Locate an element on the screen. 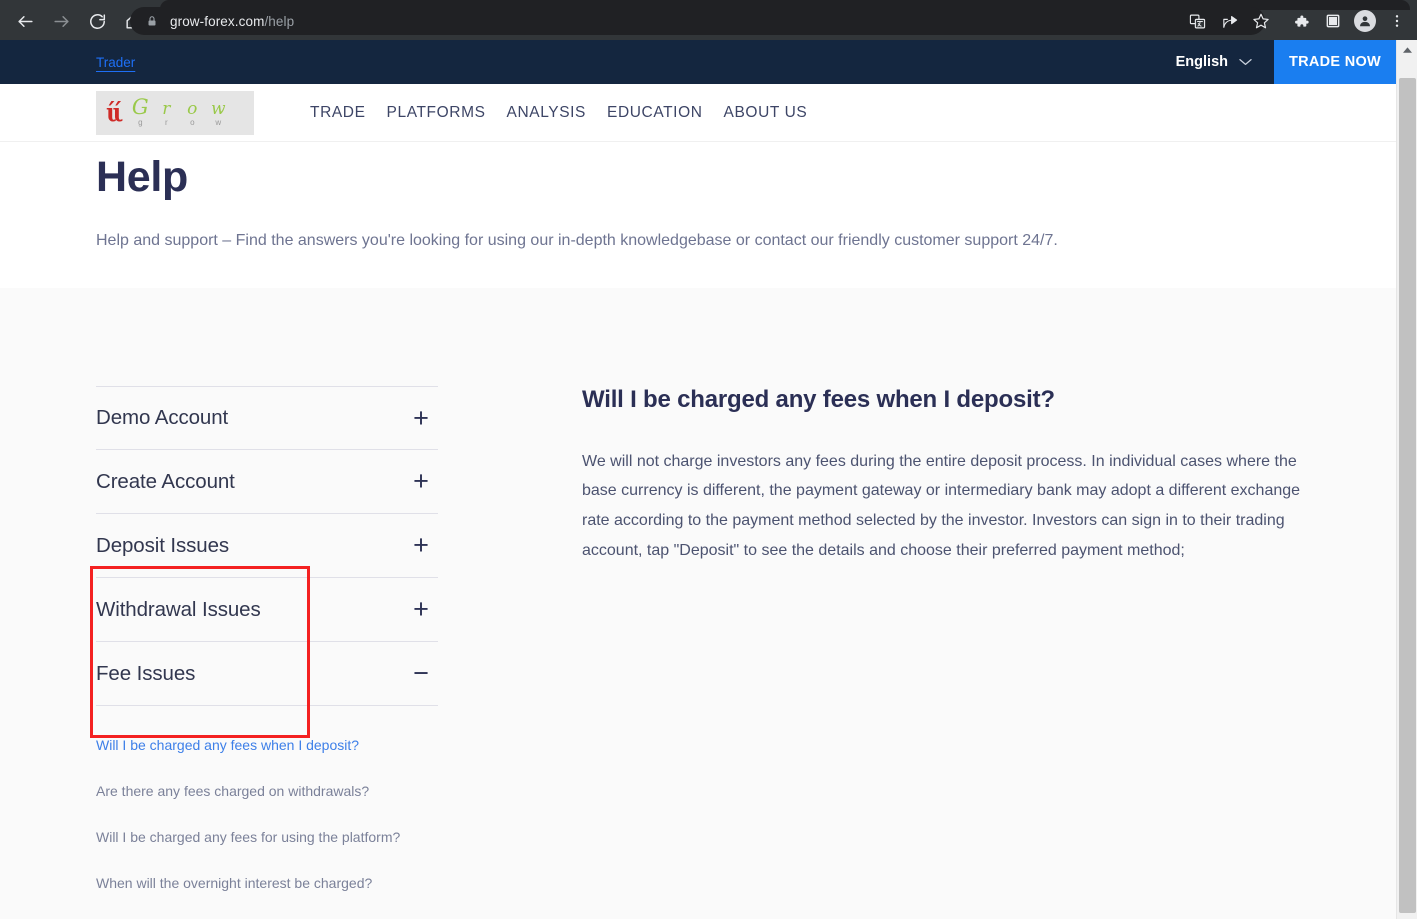  accordion-item-deposit-issues: Deposit Issues + is located at coordinates (267, 546).